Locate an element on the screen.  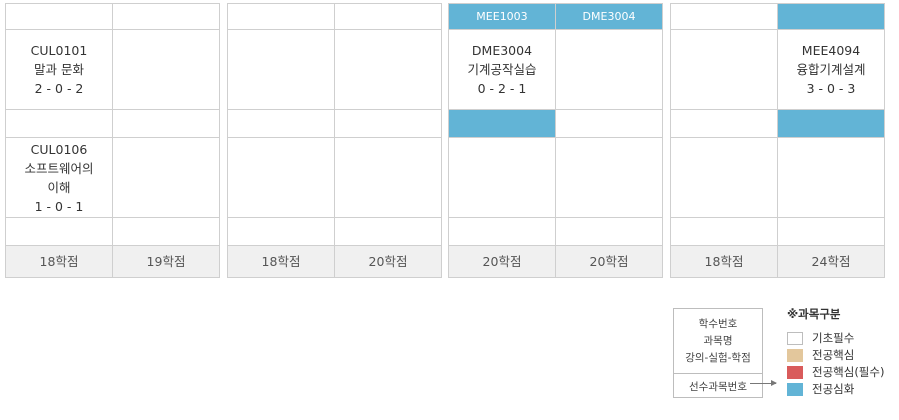
legend-item-major-core-required: 전공핵심(필수) is located at coordinates (835, 372).